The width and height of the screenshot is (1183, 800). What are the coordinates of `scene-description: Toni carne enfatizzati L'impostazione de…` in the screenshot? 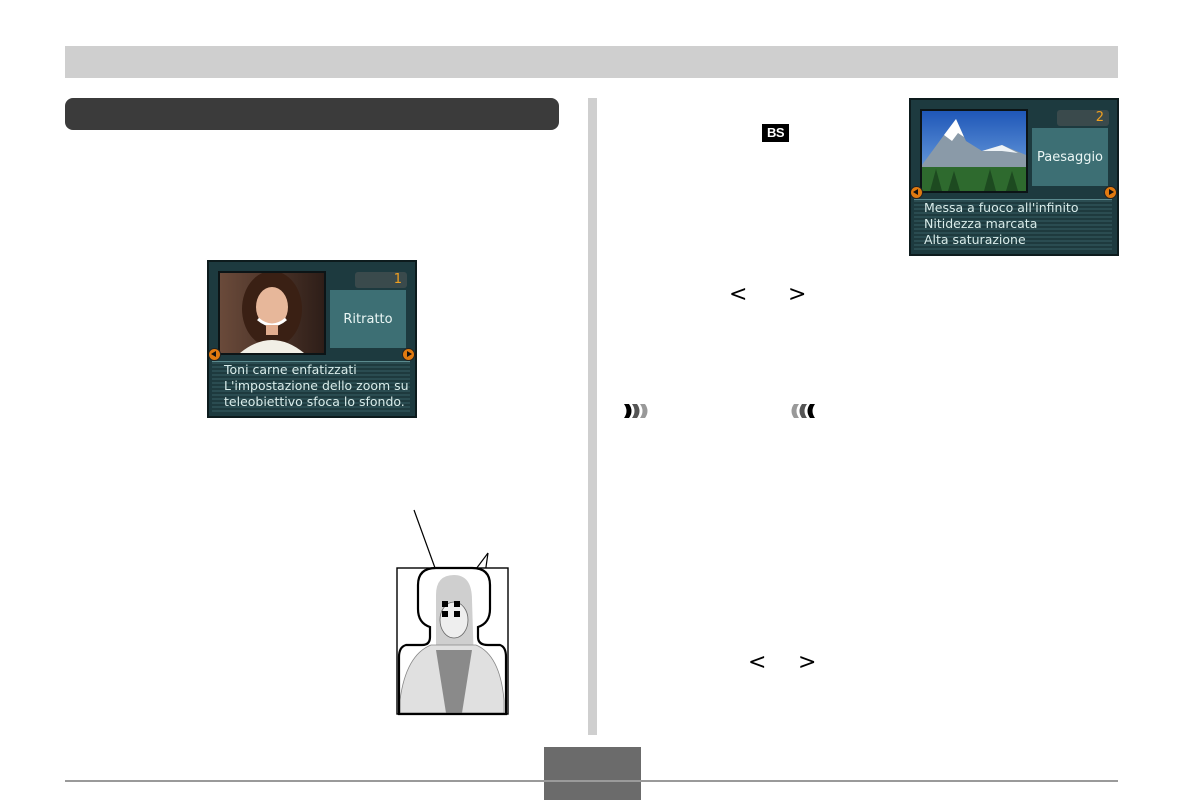 It's located at (311, 387).